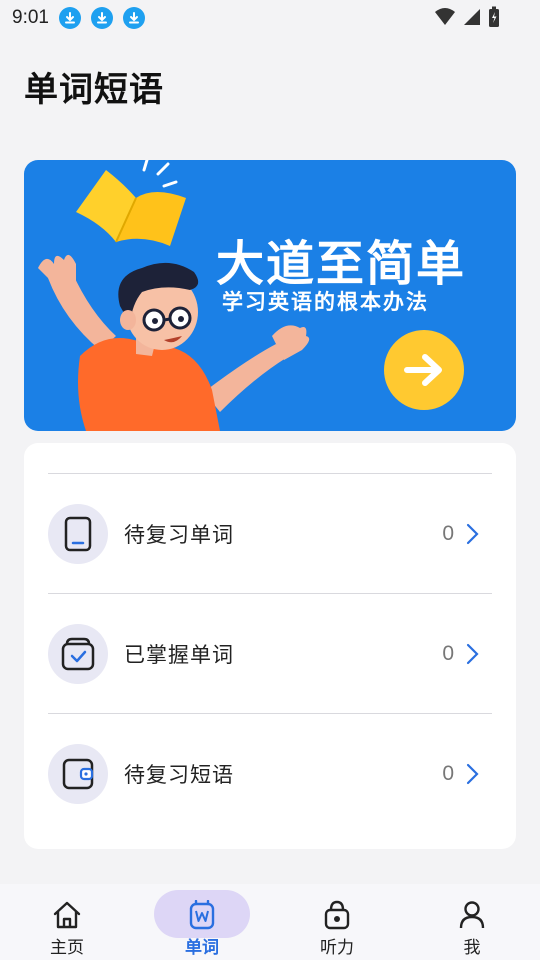 The width and height of the screenshot is (540, 960). Describe the element at coordinates (472, 948) in the screenshot. I see `nav-label: 我` at that location.